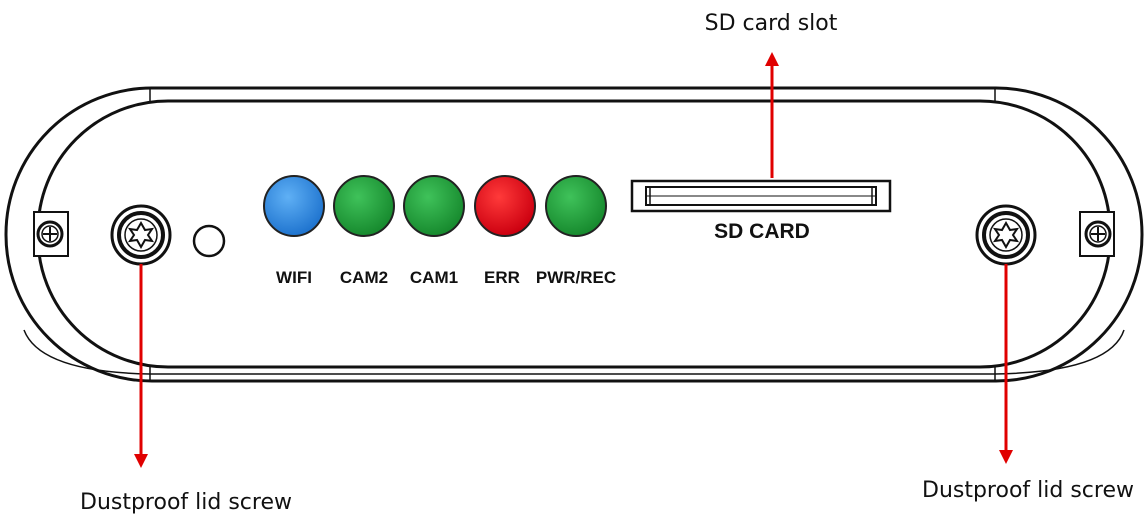  I want to click on callout-dustproof-screw-right: Dustproof lid screw, so click(1028, 490).